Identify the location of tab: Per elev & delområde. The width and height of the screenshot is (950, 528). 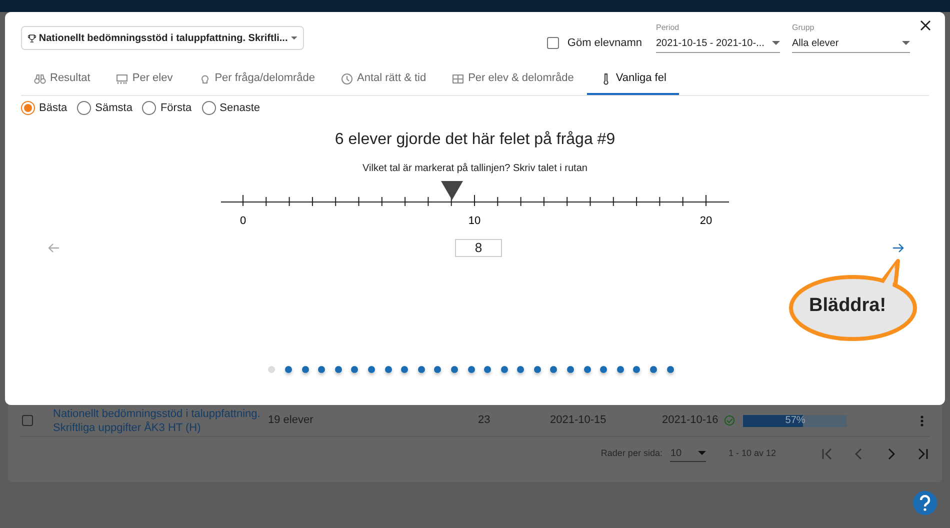
(513, 79).